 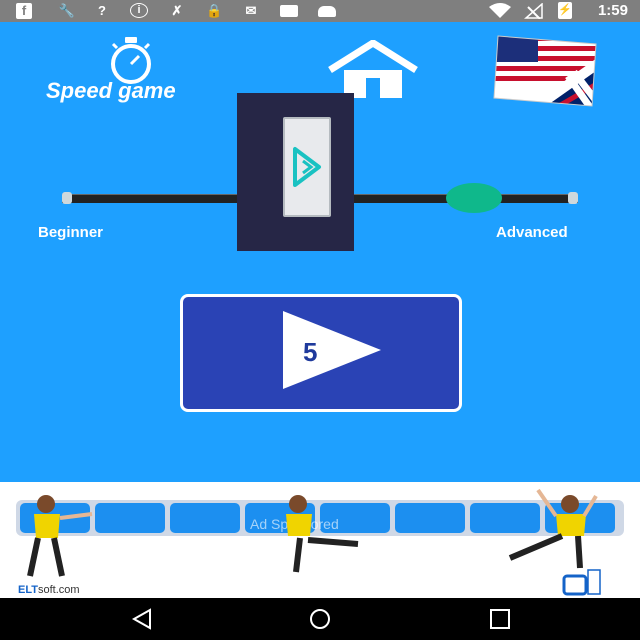 I want to click on briefcase-icon, so click(x=289, y=11).